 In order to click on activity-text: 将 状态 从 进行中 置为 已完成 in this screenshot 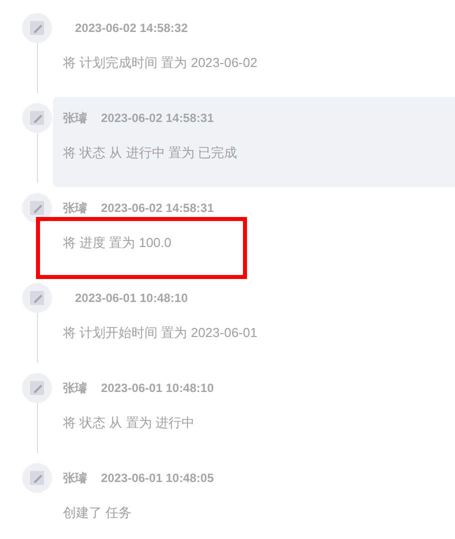, I will do `click(150, 152)`.